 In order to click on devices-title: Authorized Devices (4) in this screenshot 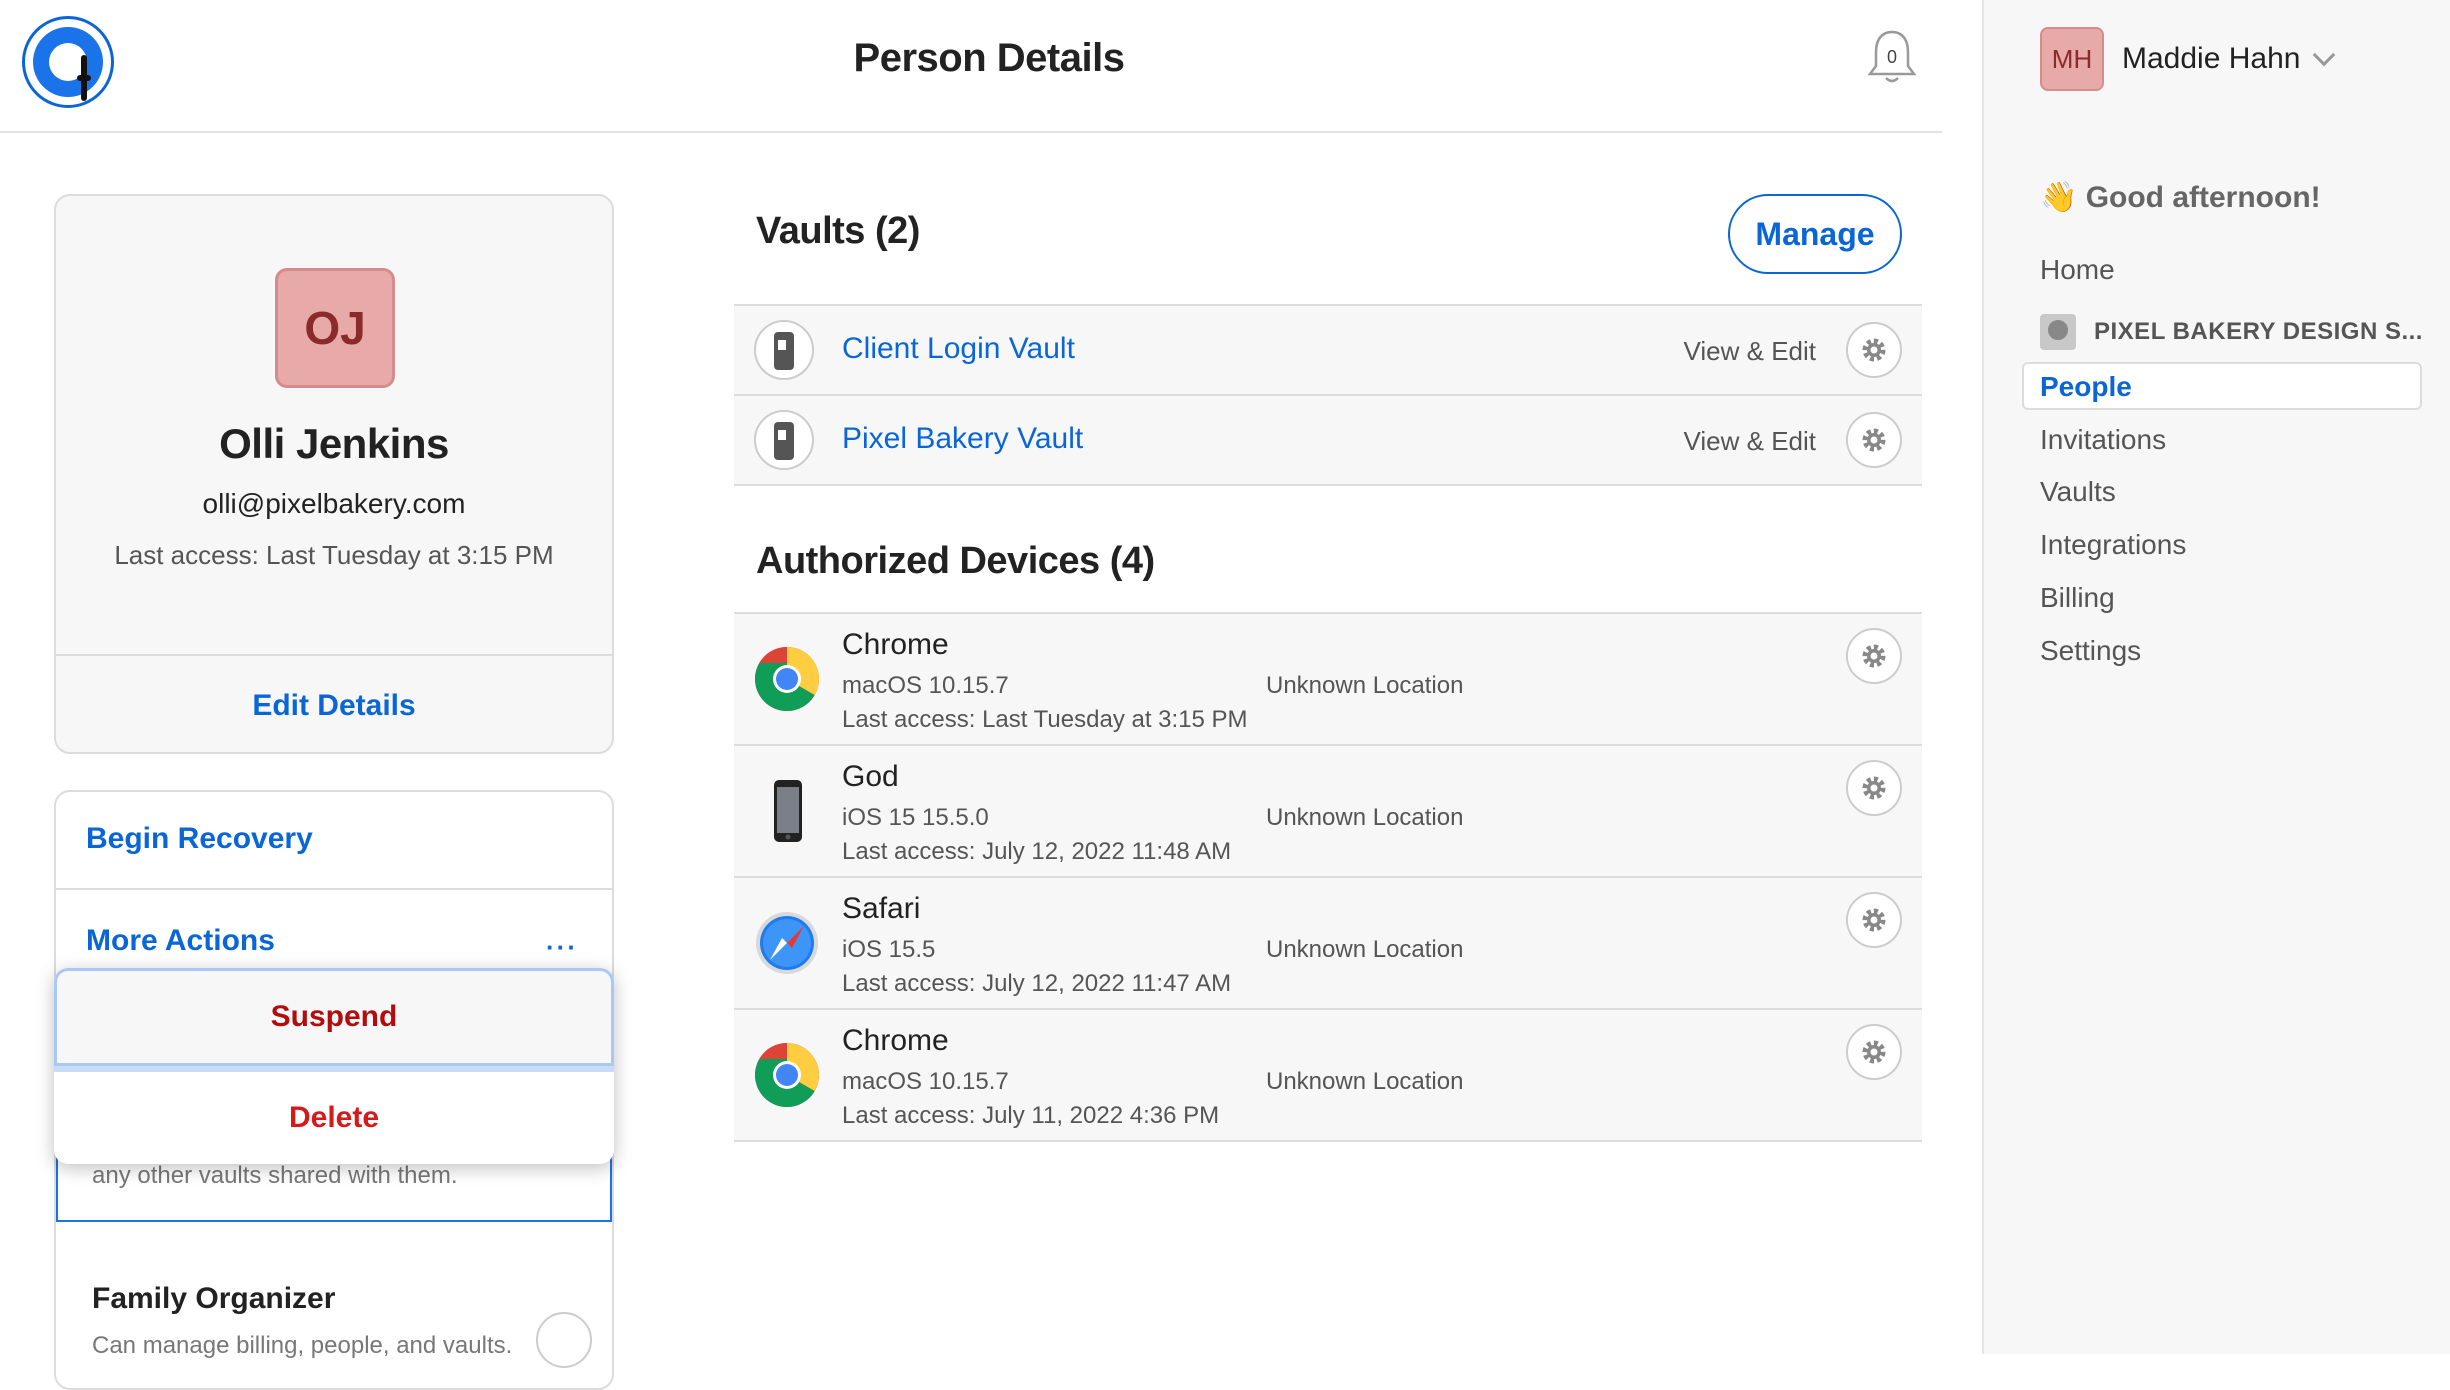, I will do `click(955, 561)`.